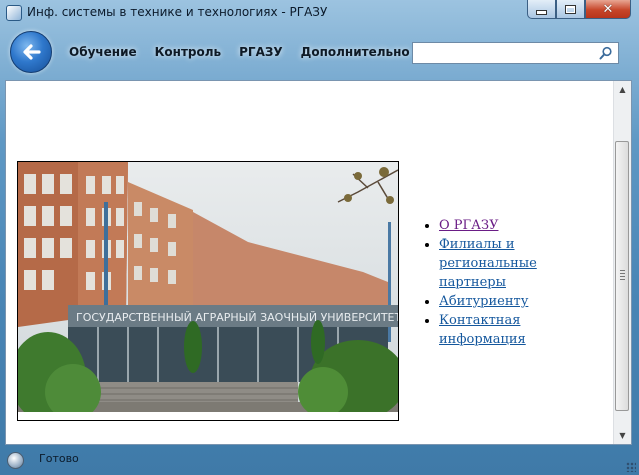 This screenshot has height=475, width=639. I want to click on scrollbar-thumb, so click(622, 276).